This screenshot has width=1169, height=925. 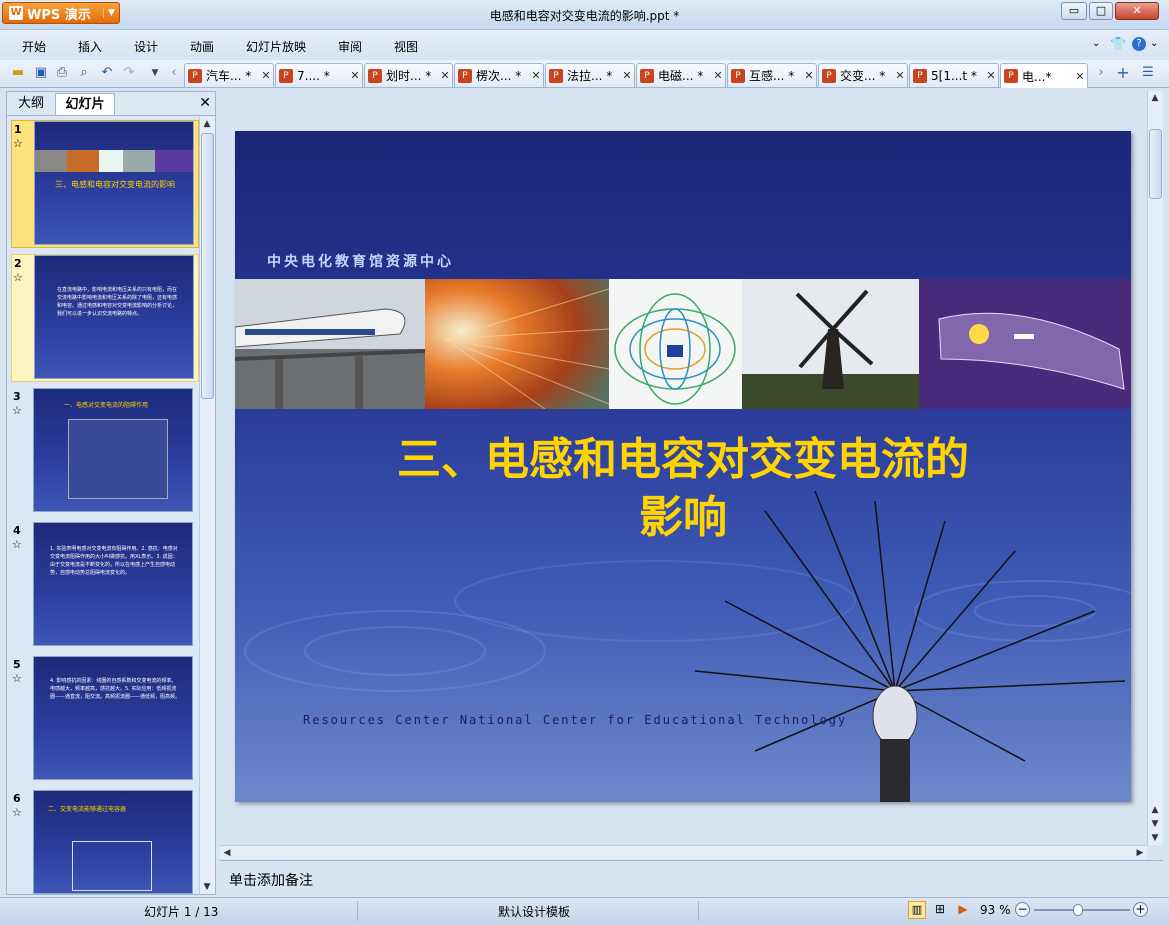 What do you see at coordinates (1078, 910) in the screenshot?
I see `zoom-slider-handle` at bounding box center [1078, 910].